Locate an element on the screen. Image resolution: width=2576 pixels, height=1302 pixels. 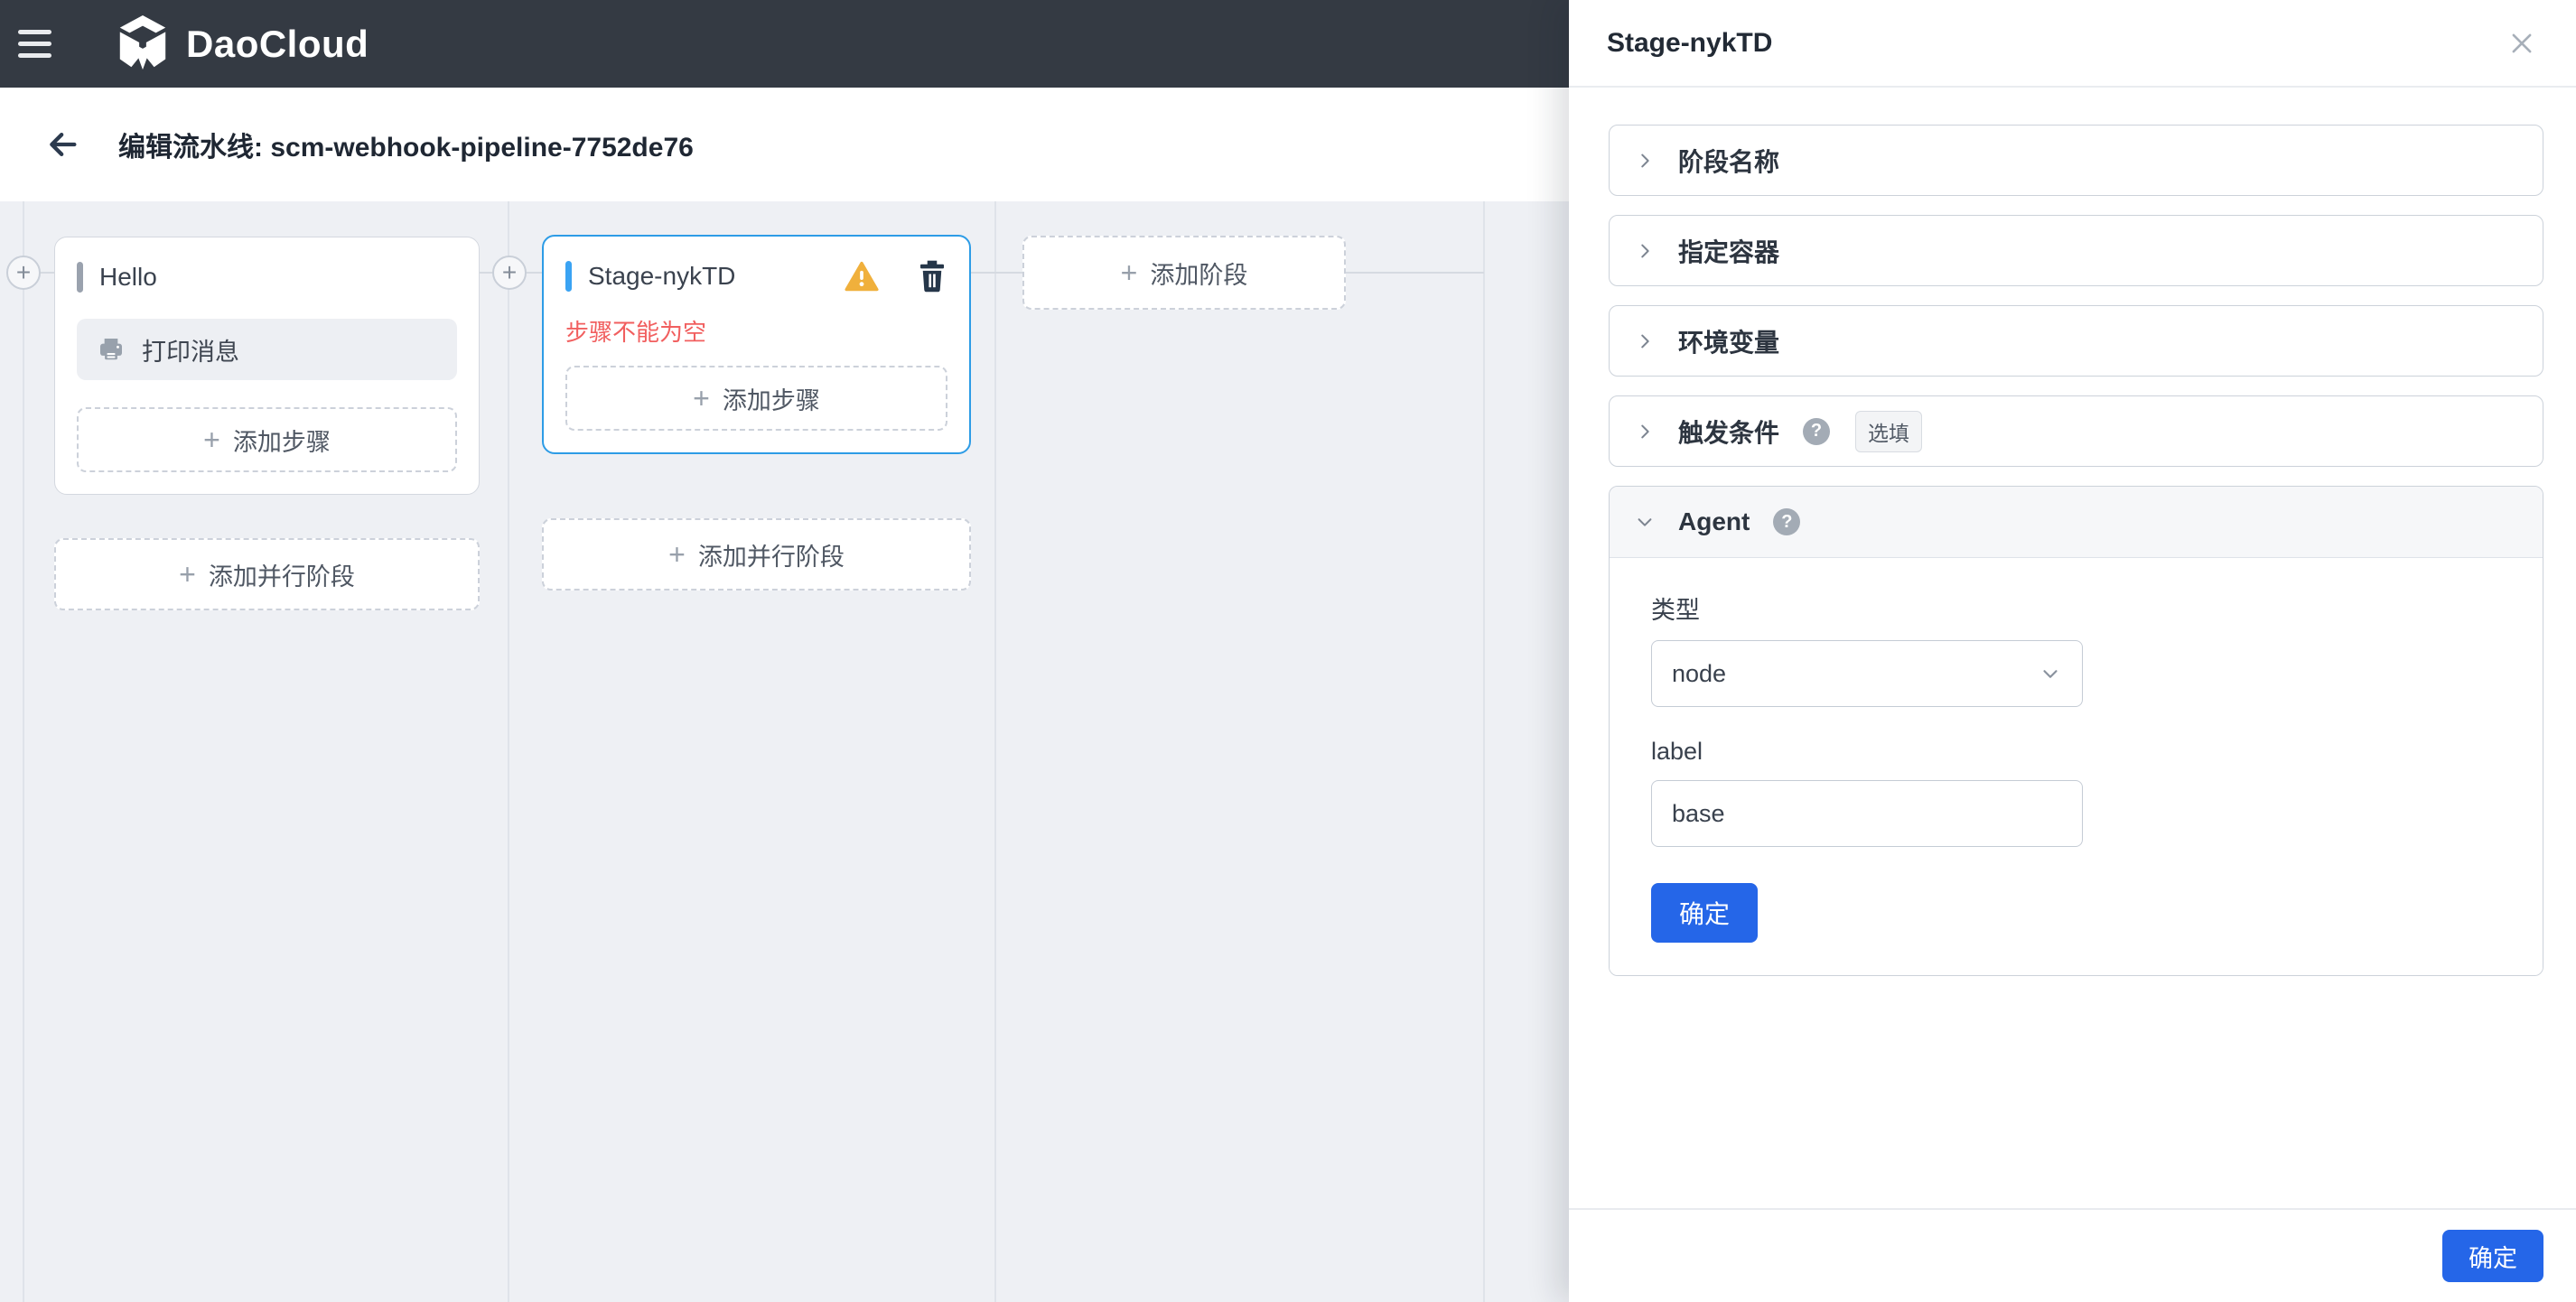
agent-label-input is located at coordinates (1867, 813).